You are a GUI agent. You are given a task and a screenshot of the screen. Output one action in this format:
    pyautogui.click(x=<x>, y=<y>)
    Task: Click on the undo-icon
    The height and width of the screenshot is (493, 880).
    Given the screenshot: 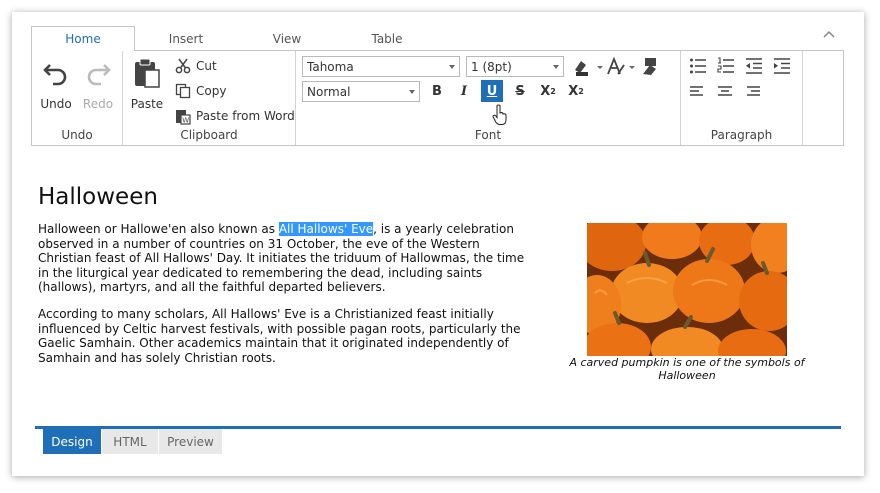 What is the action you would take?
    pyautogui.click(x=56, y=74)
    